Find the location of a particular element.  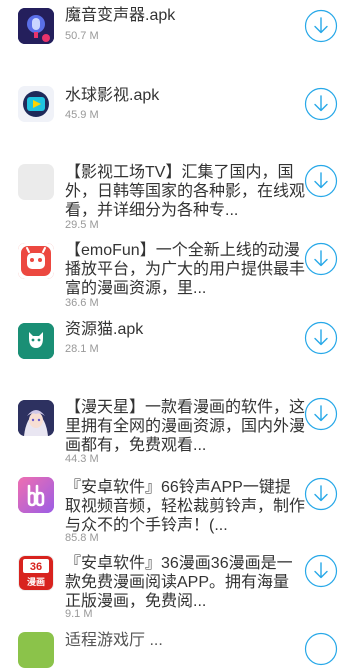

comic-36-app-icon: 36 漫画 is located at coordinates (36, 573).